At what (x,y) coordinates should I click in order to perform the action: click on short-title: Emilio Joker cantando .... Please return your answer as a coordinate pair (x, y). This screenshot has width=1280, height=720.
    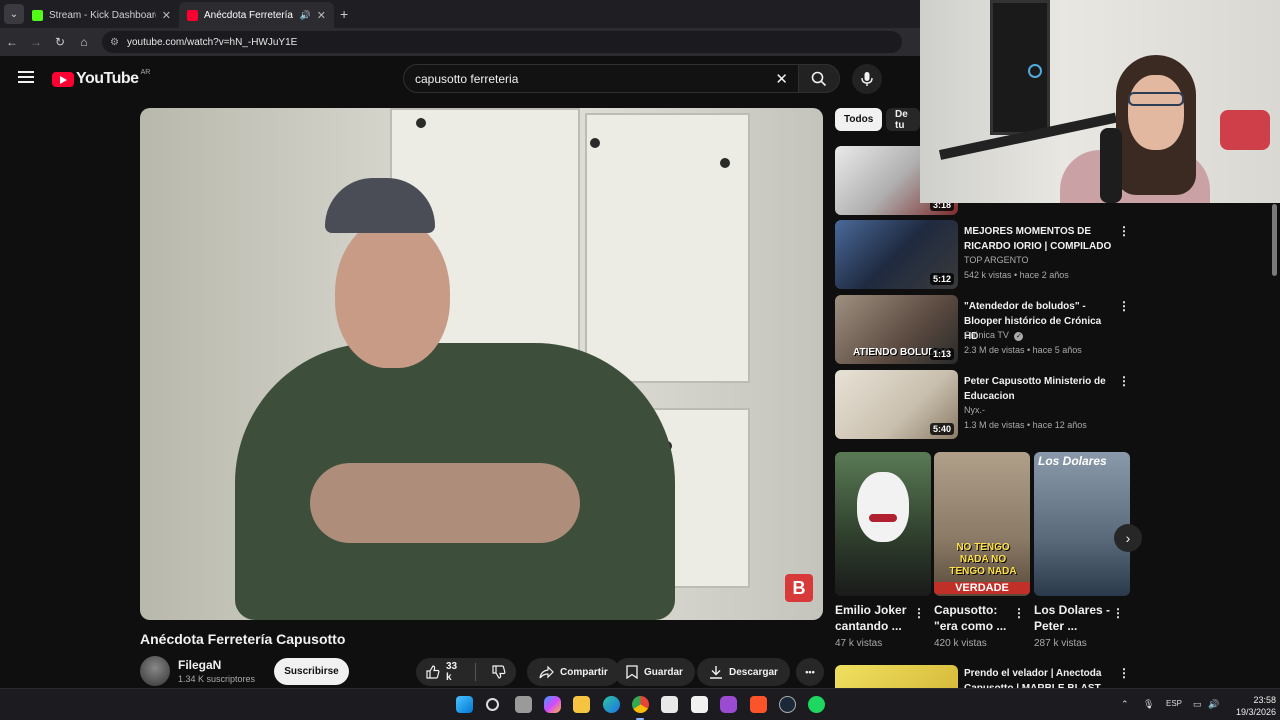
    Looking at the image, I should click on (876, 618).